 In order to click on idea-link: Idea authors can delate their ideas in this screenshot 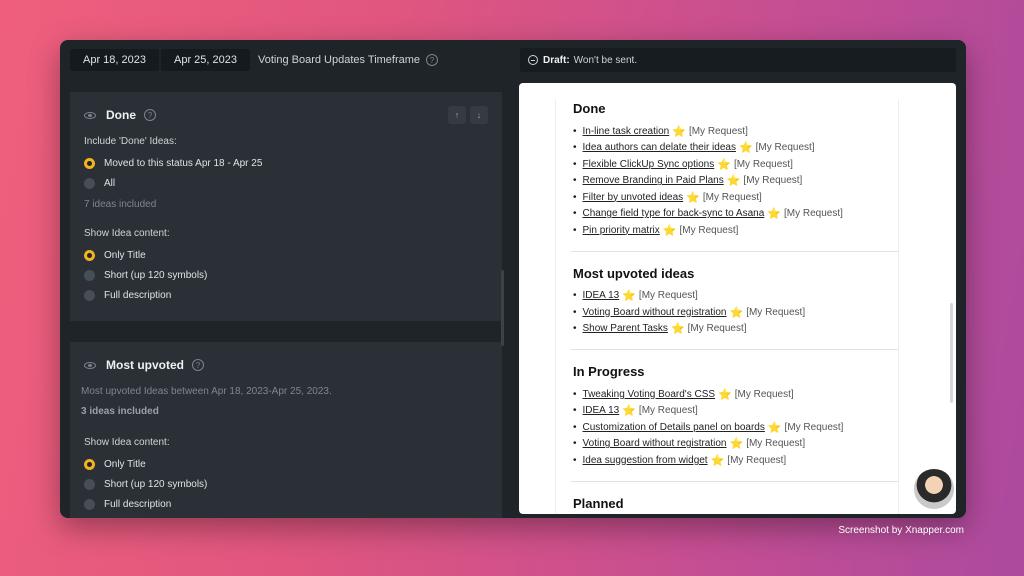, I will do `click(659, 147)`.